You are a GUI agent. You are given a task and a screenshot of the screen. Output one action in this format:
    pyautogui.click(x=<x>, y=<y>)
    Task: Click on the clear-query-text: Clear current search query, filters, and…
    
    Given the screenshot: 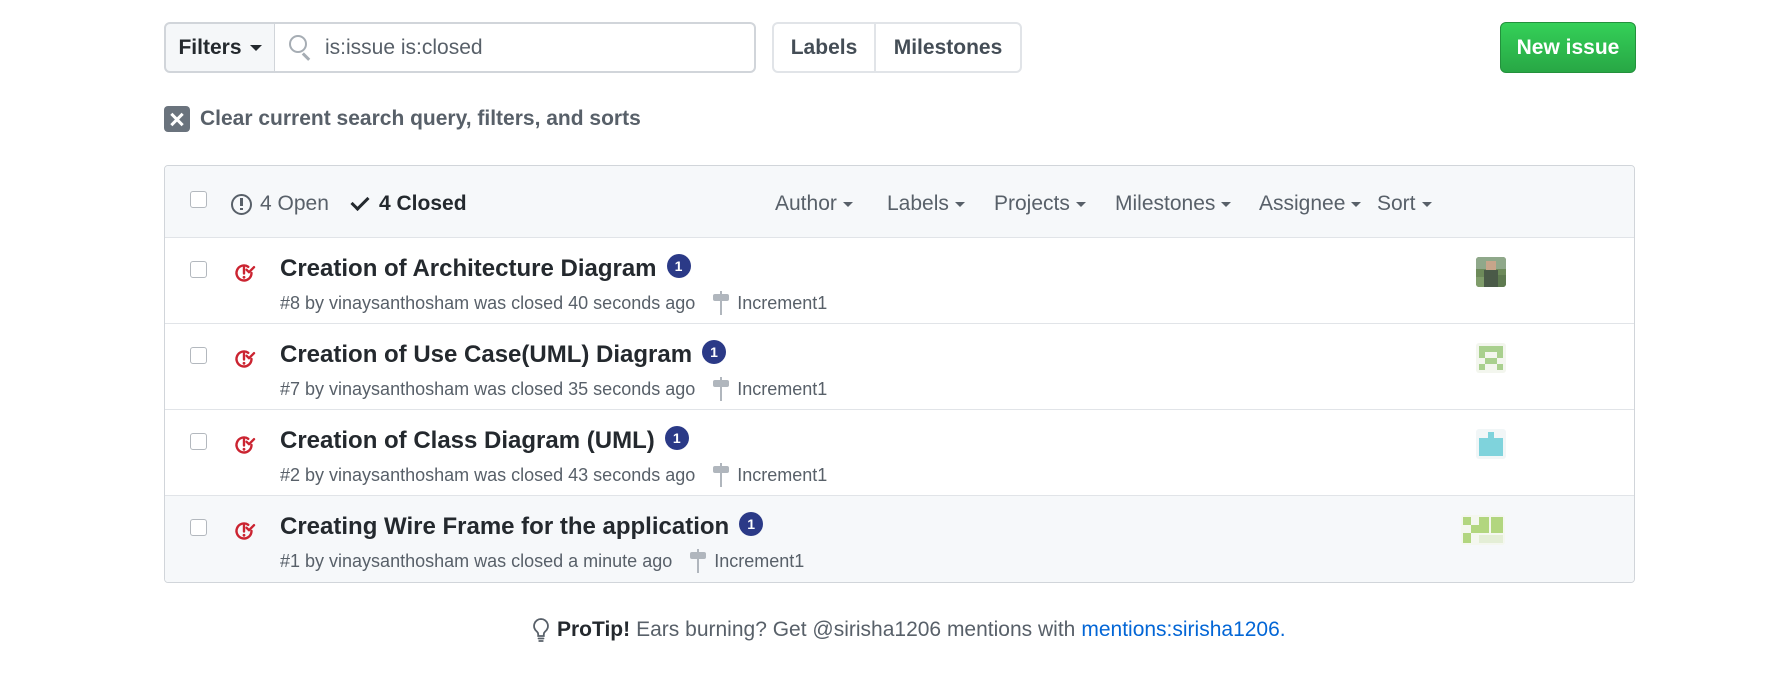 What is the action you would take?
    pyautogui.click(x=420, y=119)
    